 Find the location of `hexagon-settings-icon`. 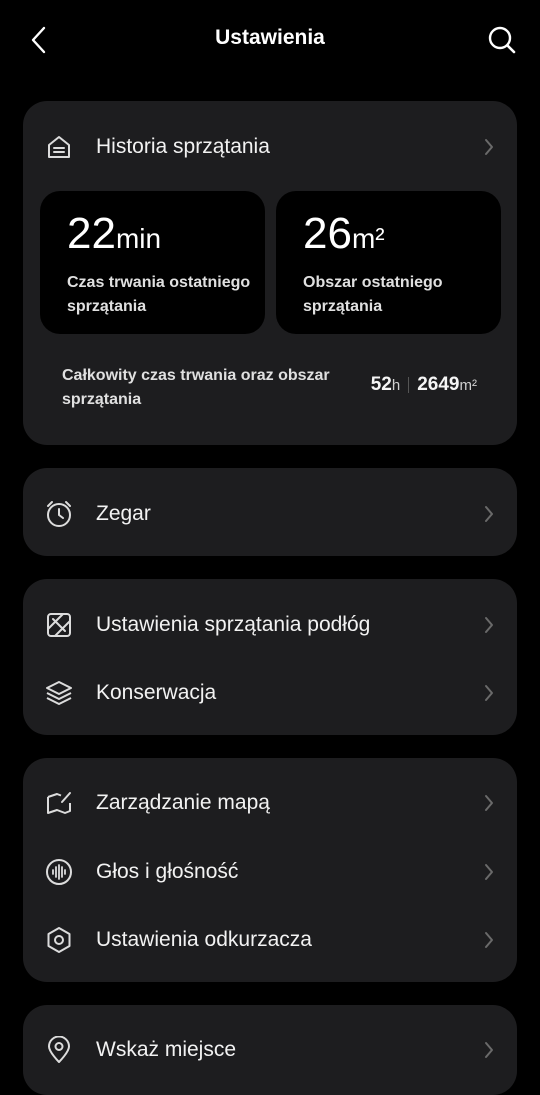

hexagon-settings-icon is located at coordinates (59, 940).